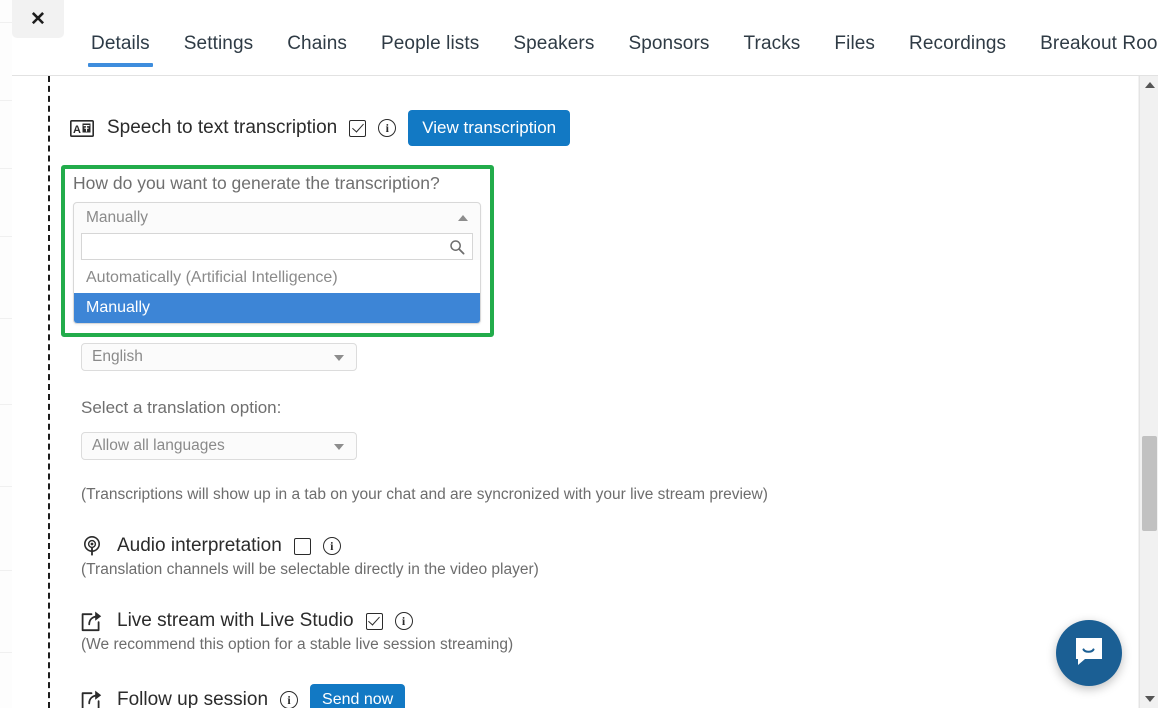  Describe the element at coordinates (553, 38) in the screenshot. I see `tab-speakers: Speakers` at that location.